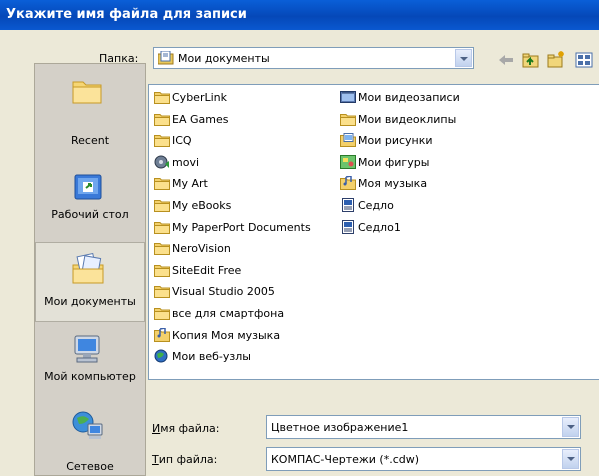 Image resolution: width=599 pixels, height=476 pixels. Describe the element at coordinates (224, 58) in the screenshot. I see `folder-dropdown-value: Мои документы` at that location.